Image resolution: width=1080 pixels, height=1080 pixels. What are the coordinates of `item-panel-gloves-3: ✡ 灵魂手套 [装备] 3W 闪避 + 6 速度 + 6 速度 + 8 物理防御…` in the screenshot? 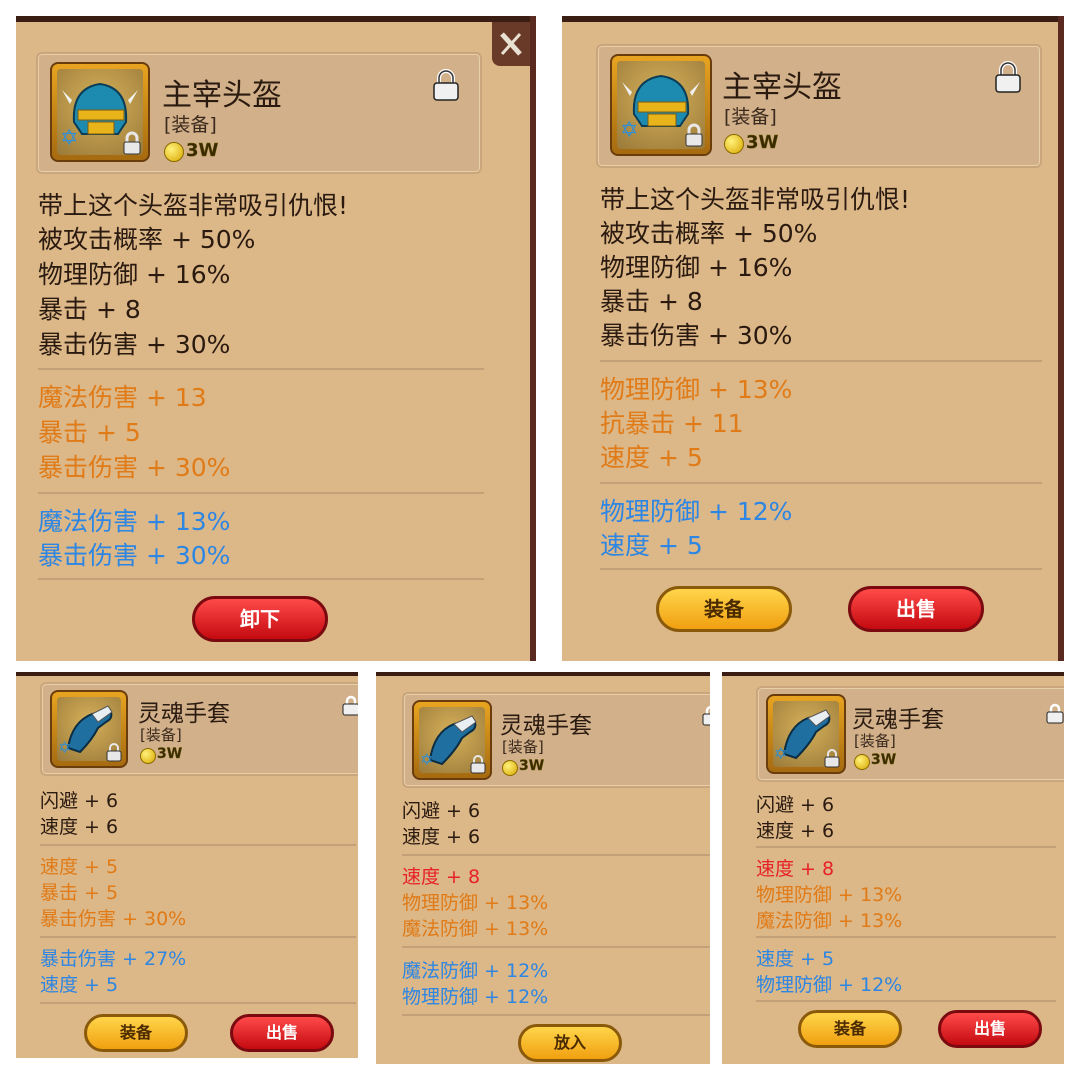 It's located at (893, 868).